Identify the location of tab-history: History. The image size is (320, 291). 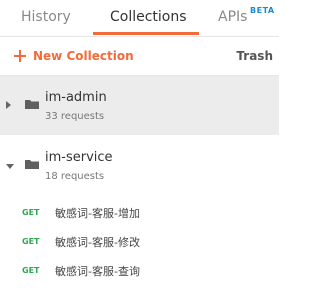
(46, 17).